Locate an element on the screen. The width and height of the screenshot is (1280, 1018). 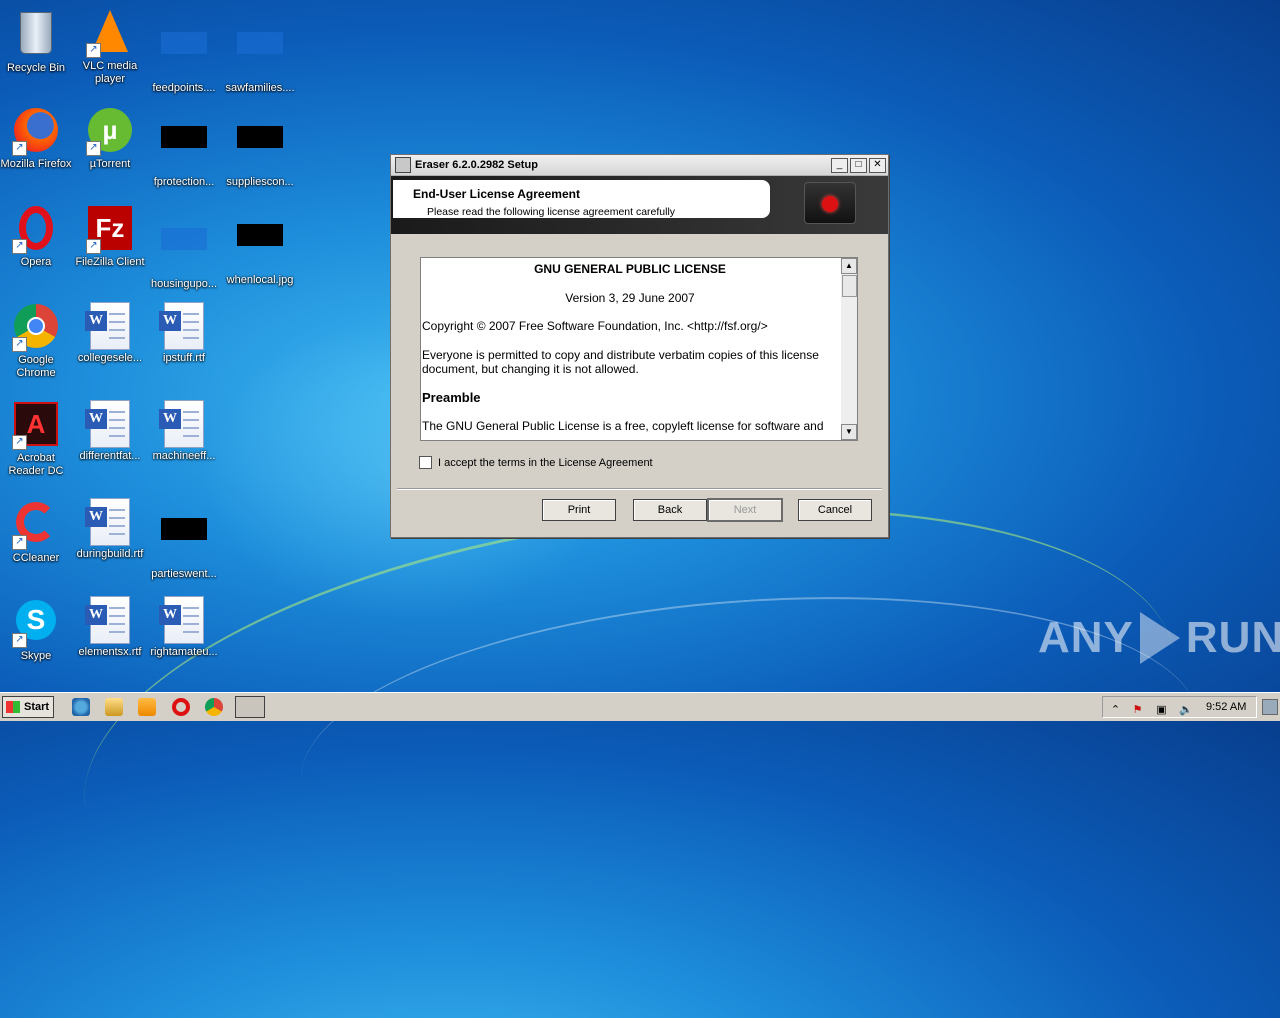
firefox-icon: ↗ is located at coordinates (36, 132).